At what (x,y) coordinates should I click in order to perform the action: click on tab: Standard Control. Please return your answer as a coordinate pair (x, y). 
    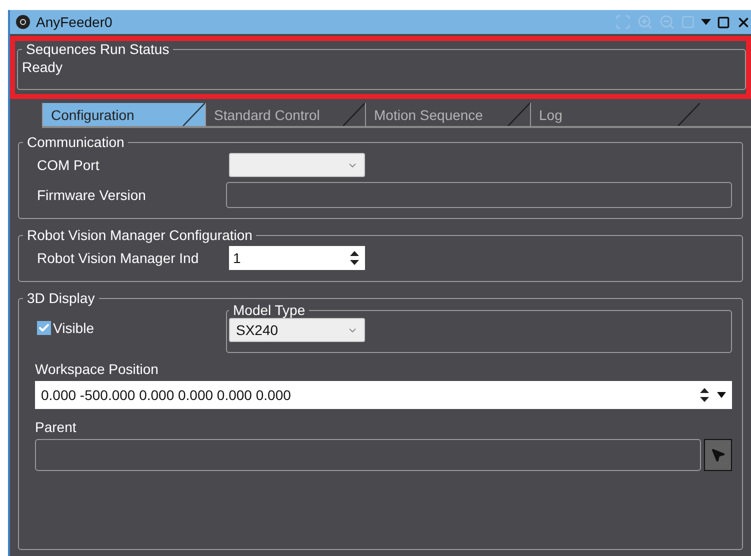
    Looking at the image, I should click on (285, 114).